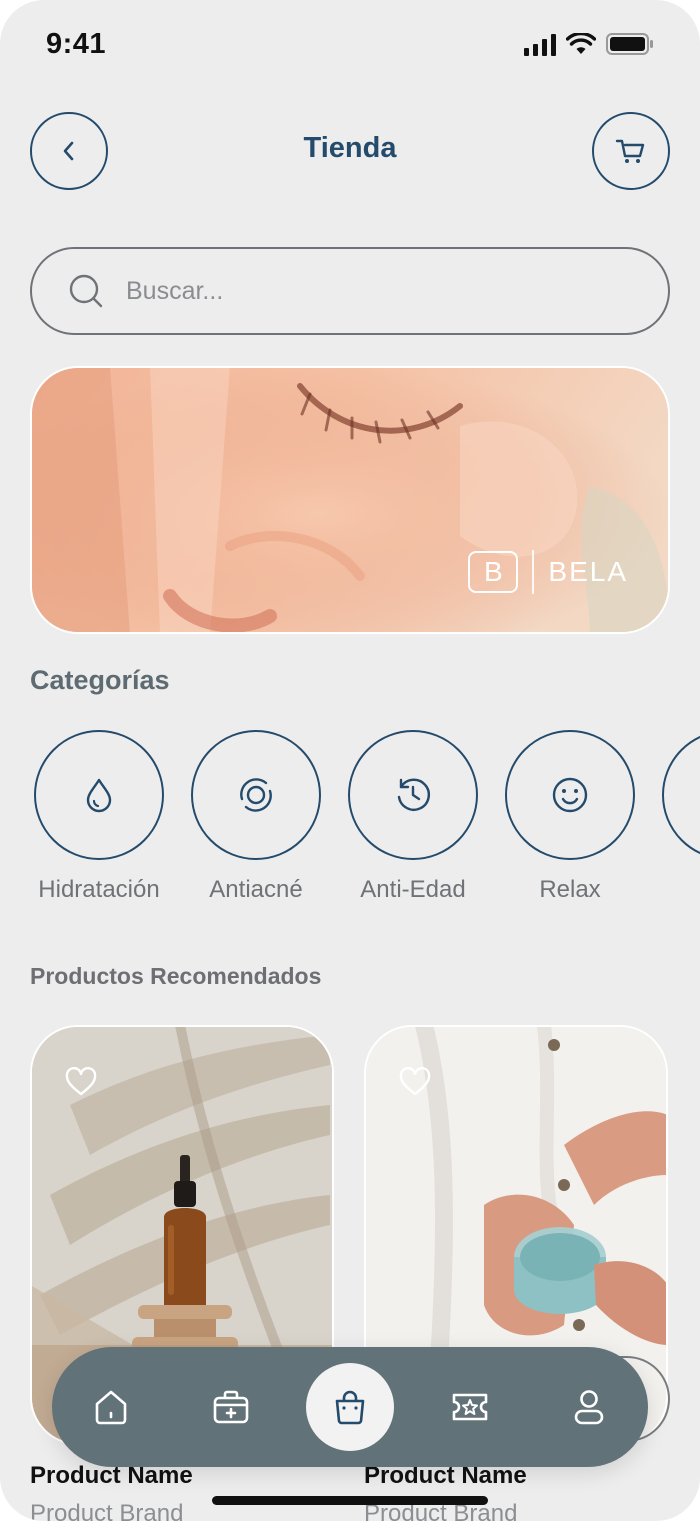  I want to click on target-icon, so click(256, 795).